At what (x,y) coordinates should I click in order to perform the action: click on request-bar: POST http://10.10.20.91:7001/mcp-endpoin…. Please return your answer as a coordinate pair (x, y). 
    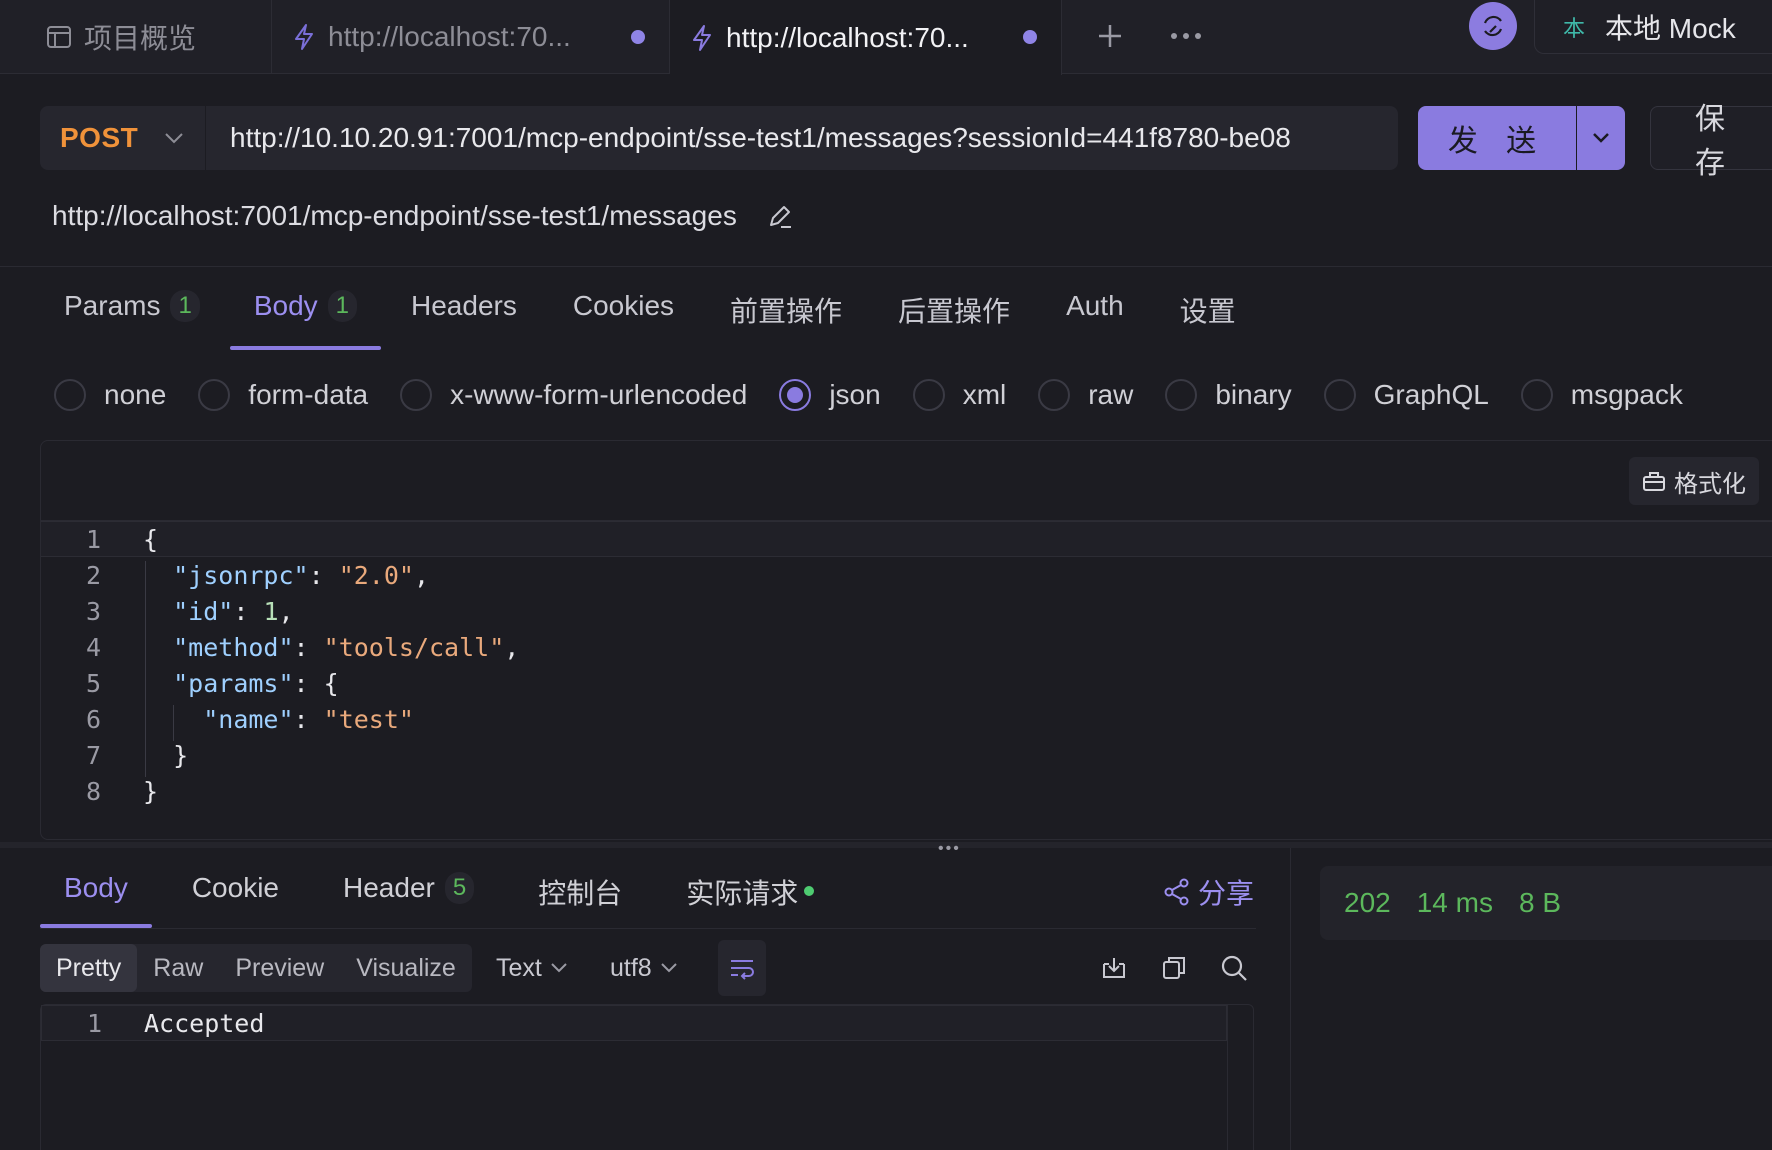
    Looking at the image, I should click on (719, 138).